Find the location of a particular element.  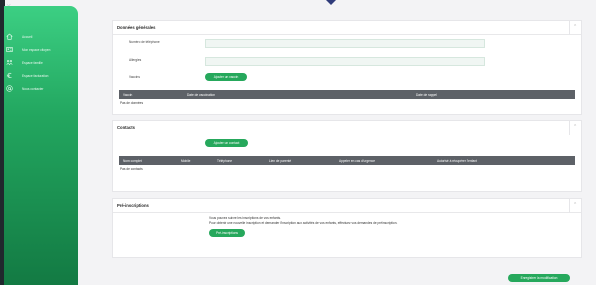

home-icon is located at coordinates (9, 36).